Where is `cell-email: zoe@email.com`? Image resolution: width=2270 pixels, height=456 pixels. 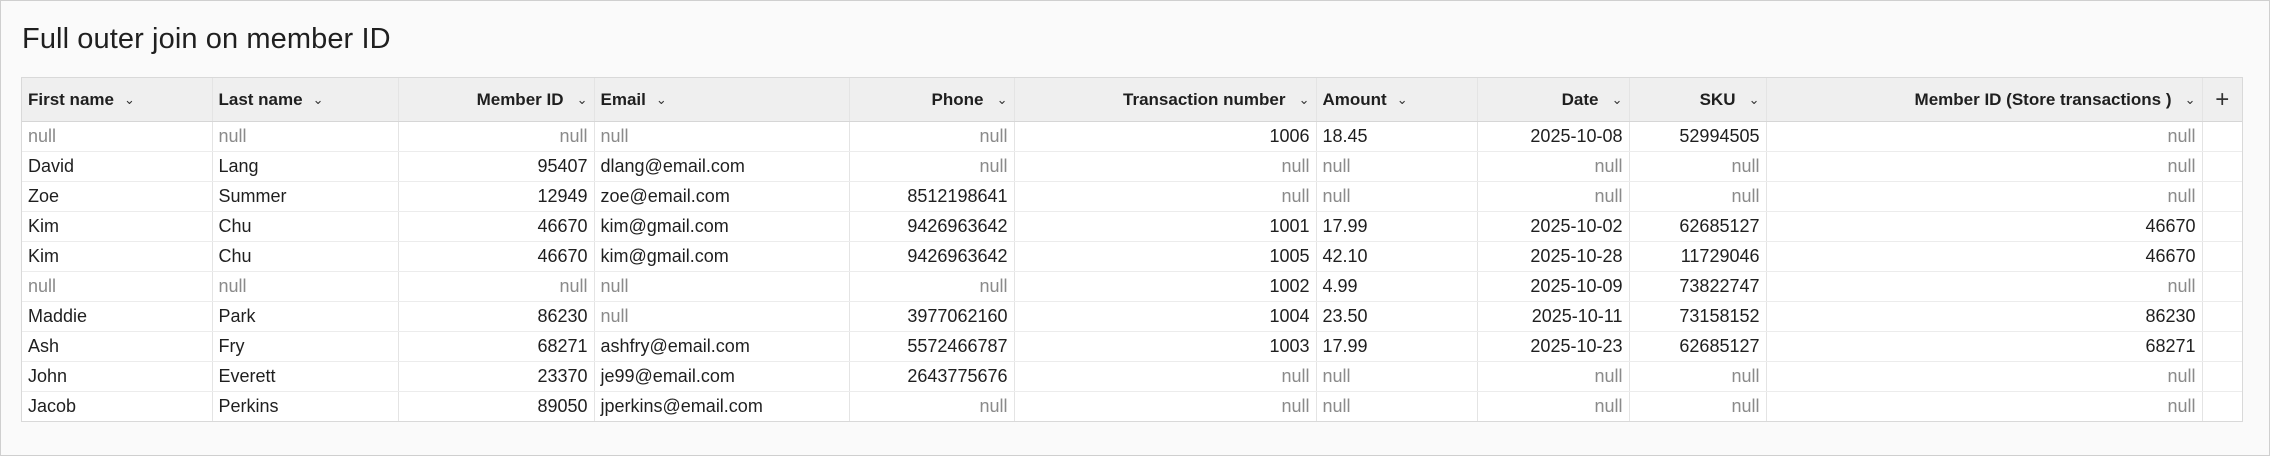
cell-email: zoe@email.com is located at coordinates (722, 196).